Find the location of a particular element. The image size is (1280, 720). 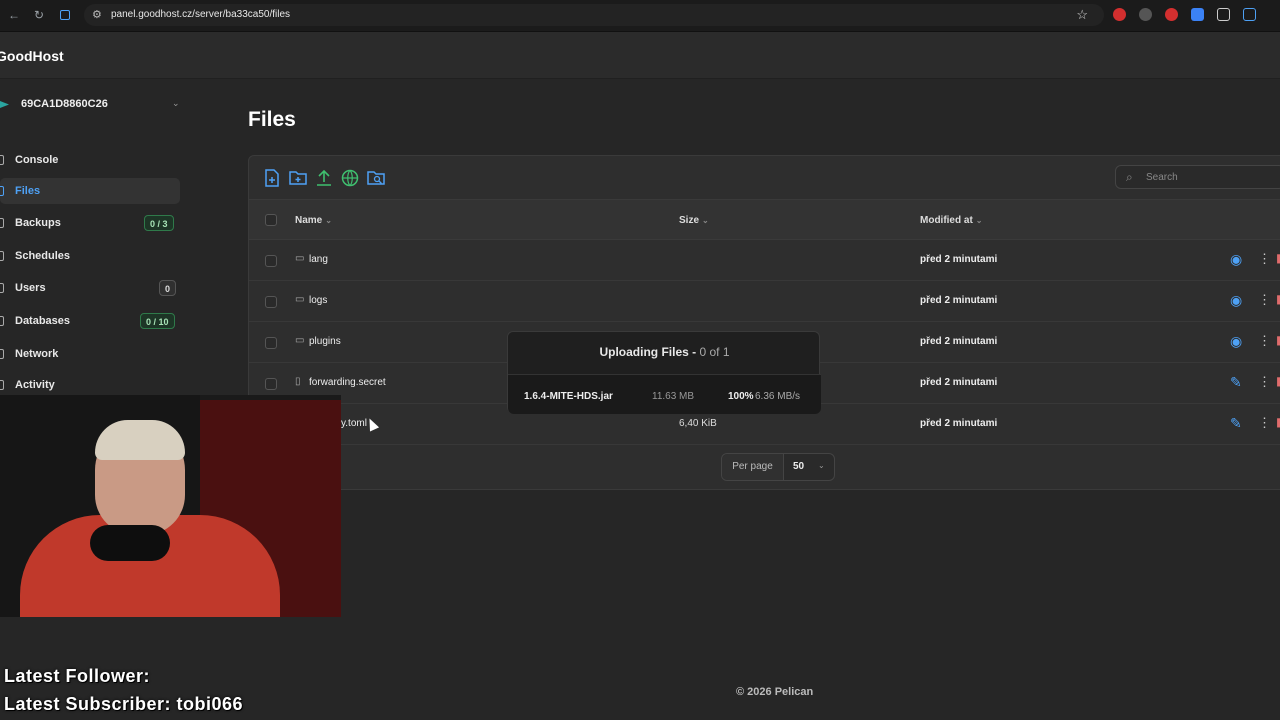

users-count-badge: 0 is located at coordinates (168, 288).